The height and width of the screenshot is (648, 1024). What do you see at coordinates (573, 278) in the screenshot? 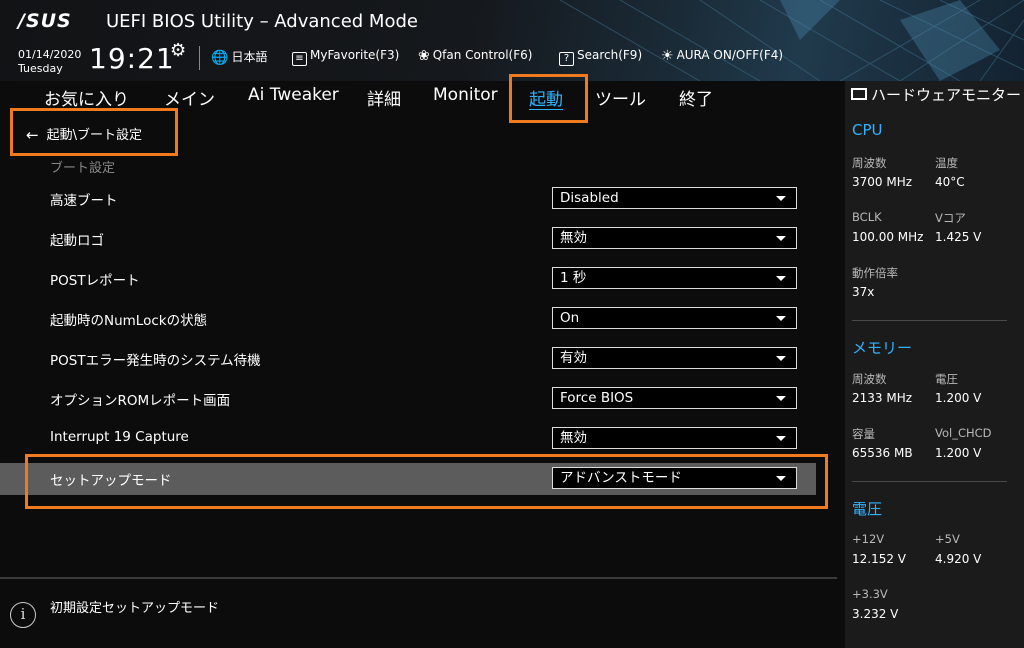
I see `select-value: 1 秒` at bounding box center [573, 278].